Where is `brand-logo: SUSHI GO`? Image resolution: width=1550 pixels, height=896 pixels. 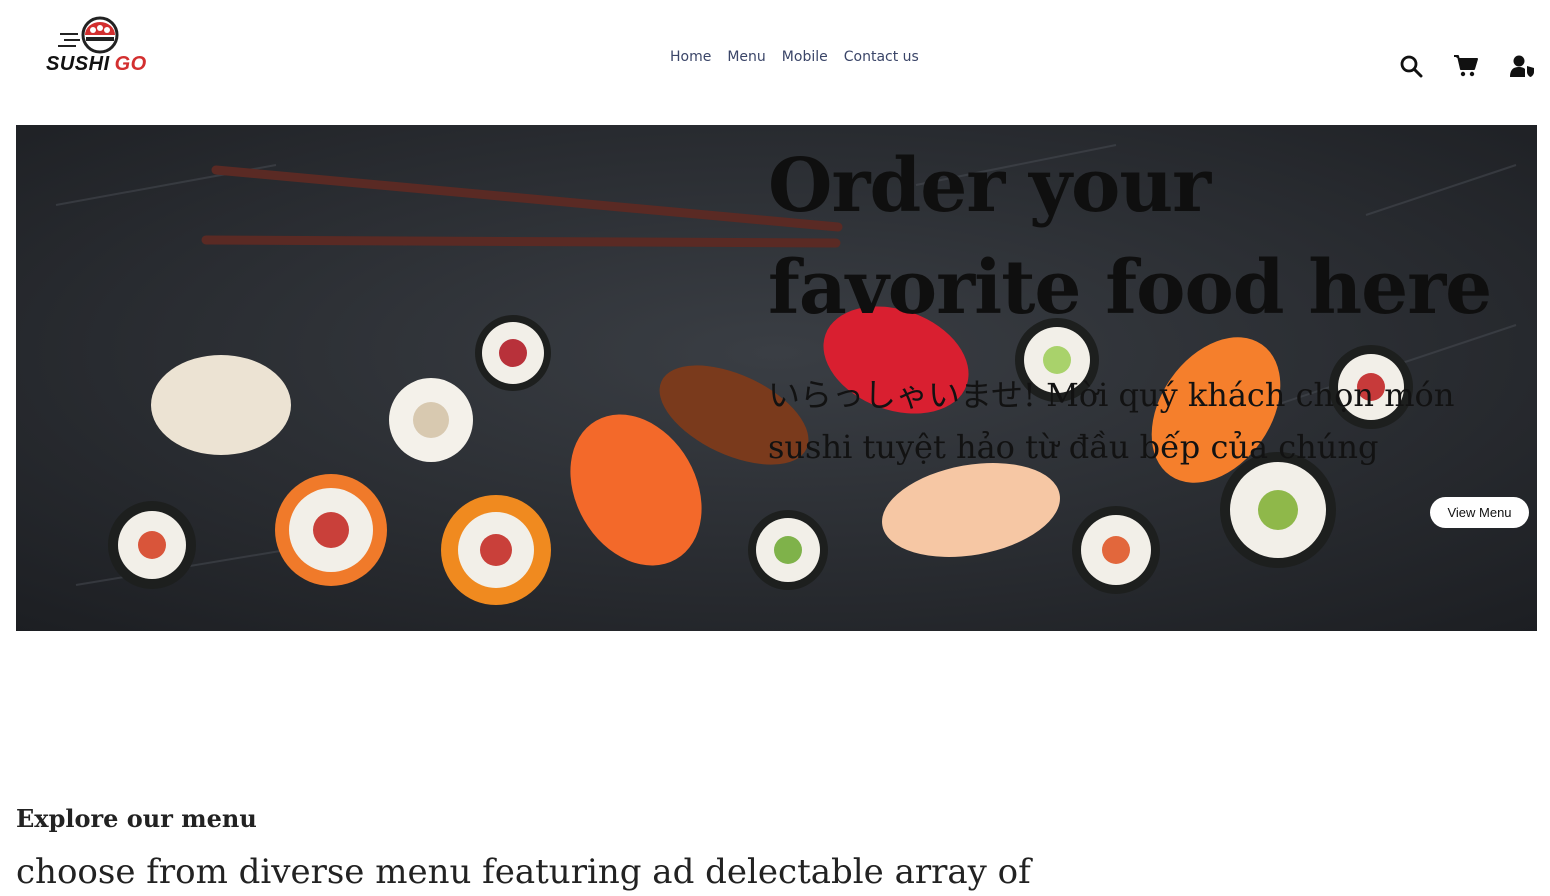
brand-logo: SUSHI GO is located at coordinates (101, 47).